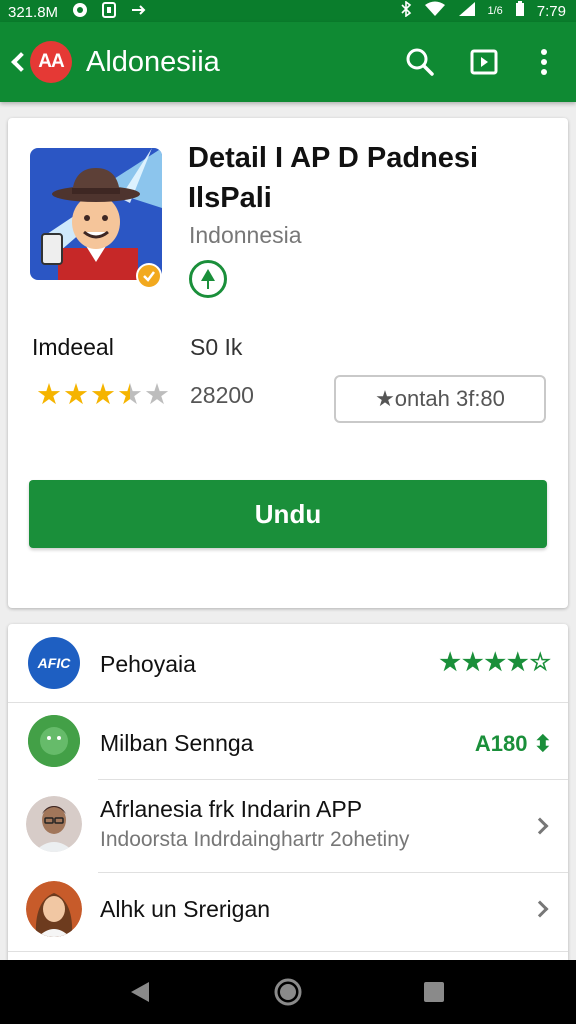  Describe the element at coordinates (51, 62) in the screenshot. I see `app-logo: AA` at that location.